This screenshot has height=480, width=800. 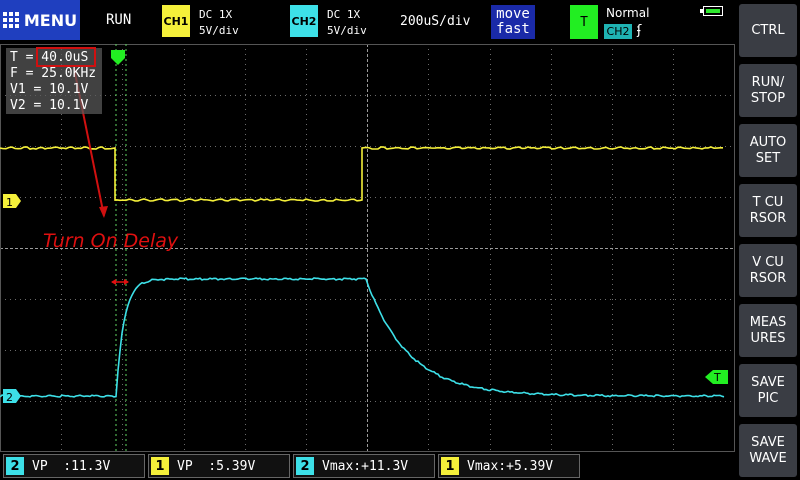 I want to click on run-stop-button: RUN/ STOP, so click(x=768, y=90).